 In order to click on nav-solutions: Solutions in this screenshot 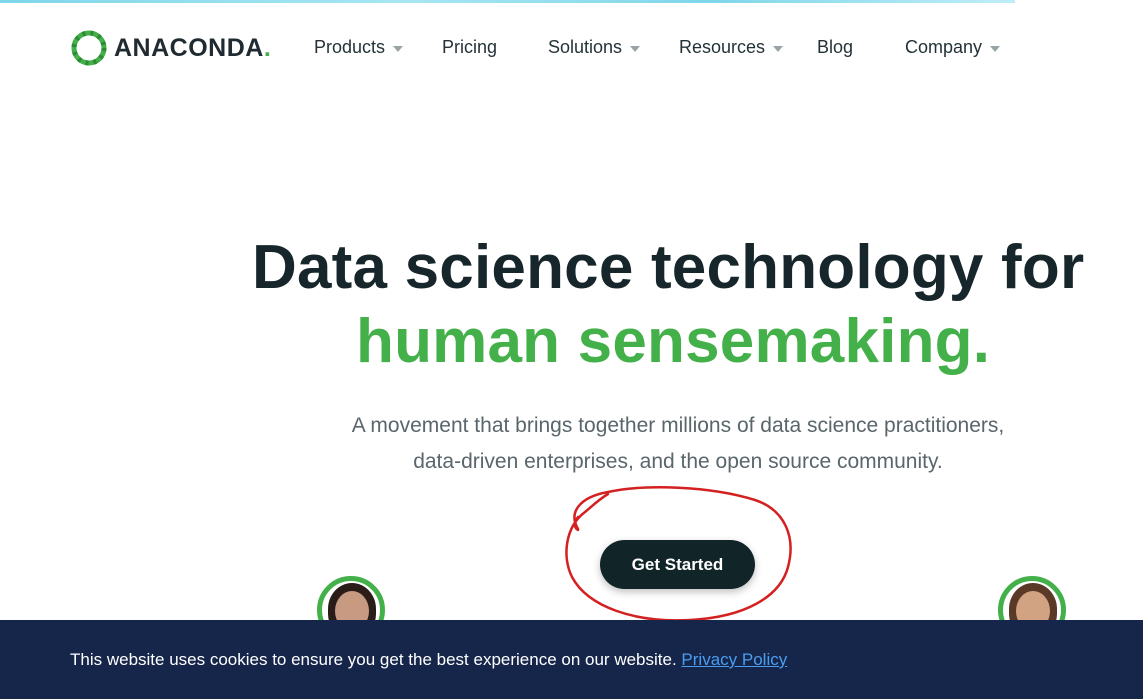, I will do `click(594, 47)`.